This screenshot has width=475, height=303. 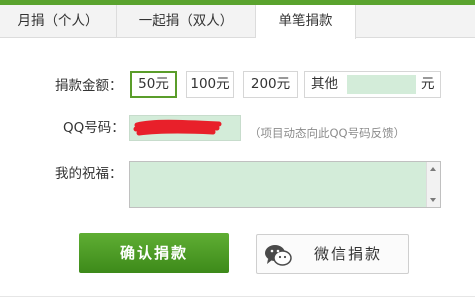 What do you see at coordinates (89, 86) in the screenshot?
I see `amount-label: 捐款金额：` at bounding box center [89, 86].